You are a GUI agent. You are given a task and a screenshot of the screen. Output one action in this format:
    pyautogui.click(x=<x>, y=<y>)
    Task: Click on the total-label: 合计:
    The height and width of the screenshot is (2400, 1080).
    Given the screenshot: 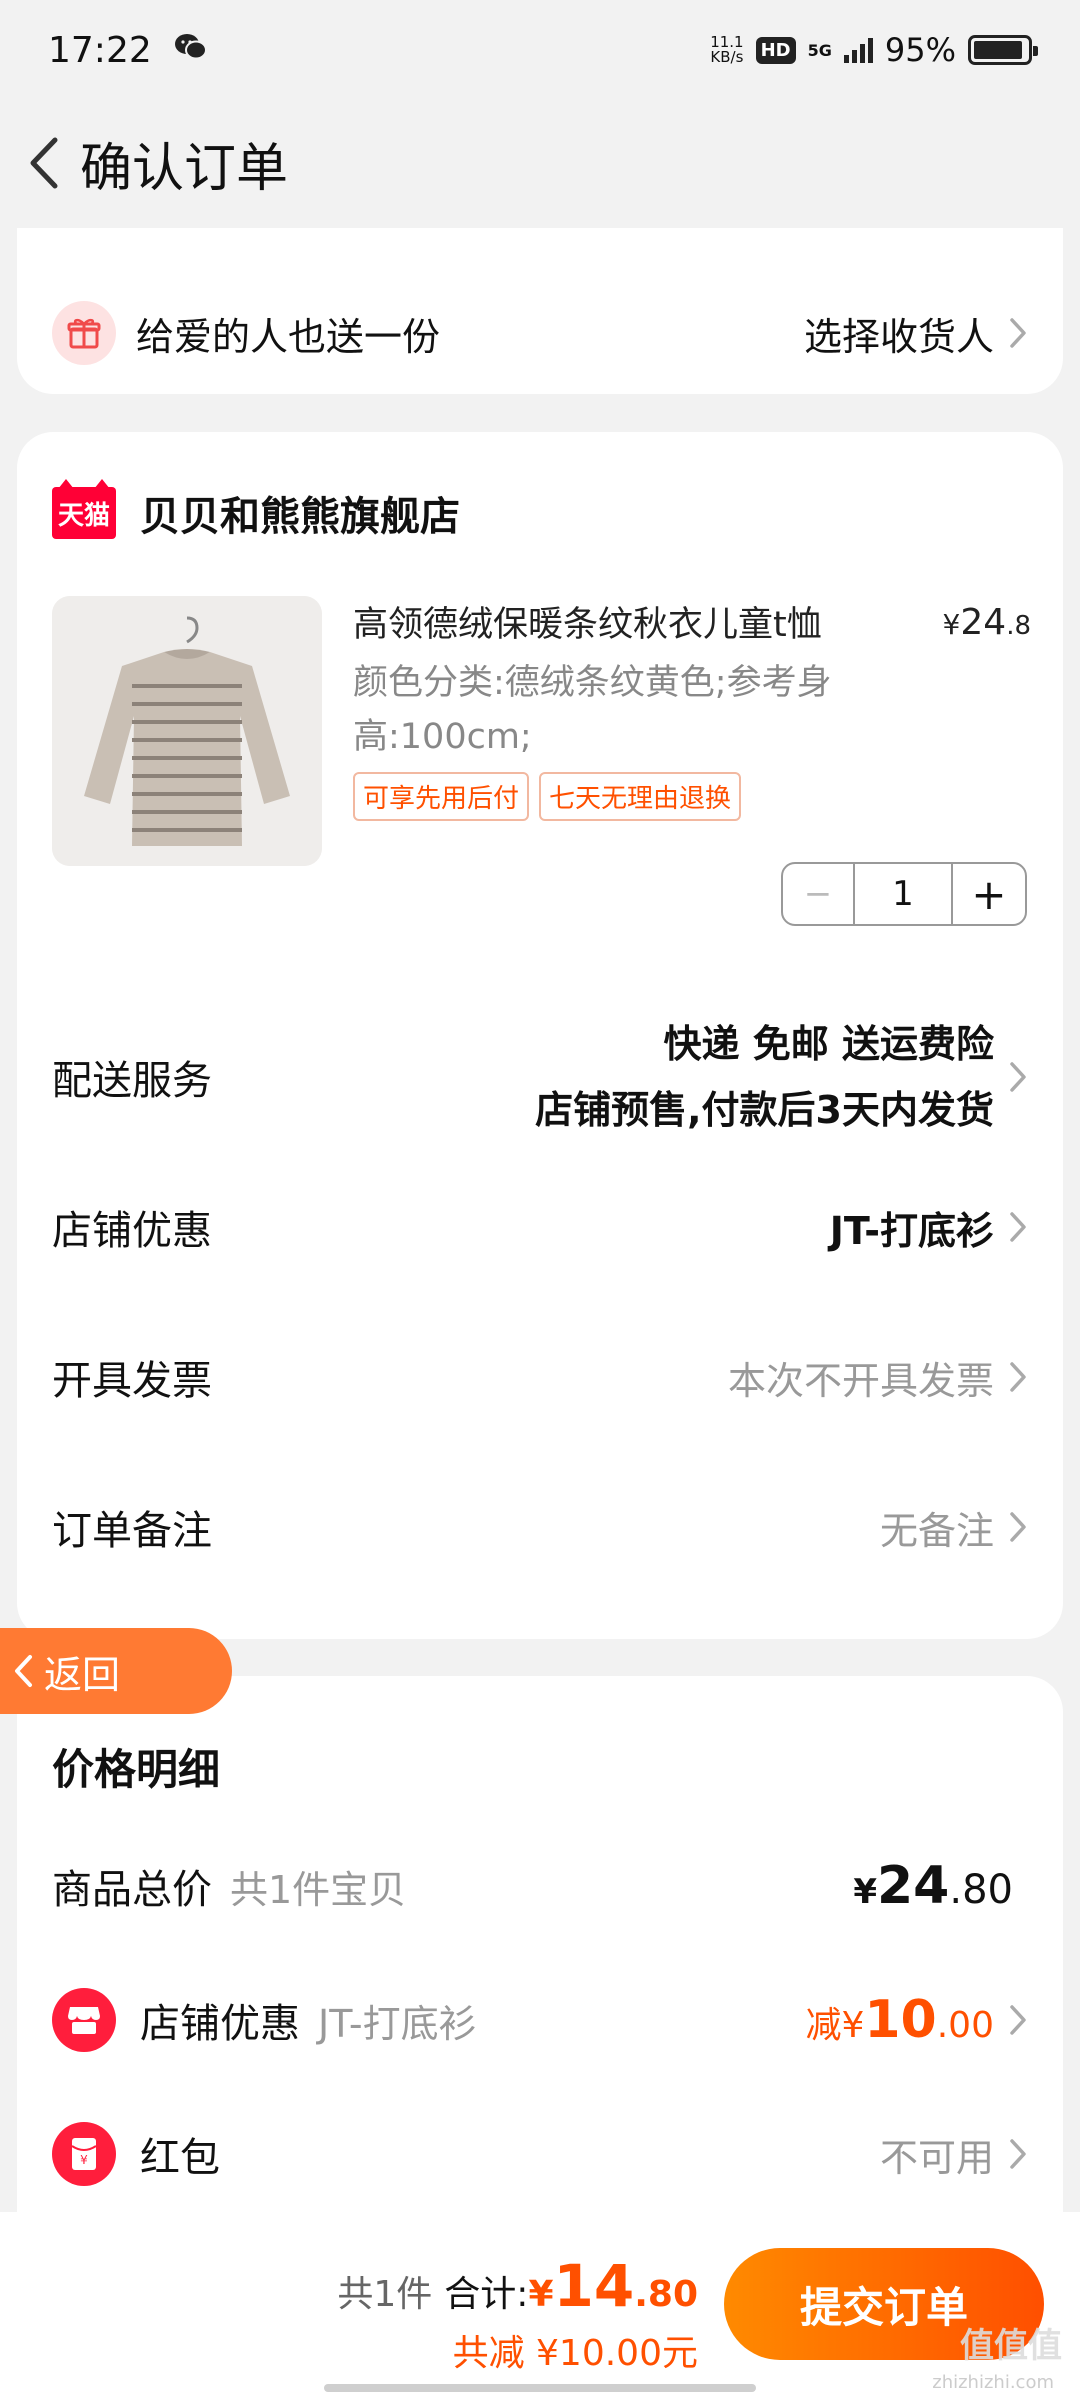 What is the action you would take?
    pyautogui.click(x=486, y=2294)
    